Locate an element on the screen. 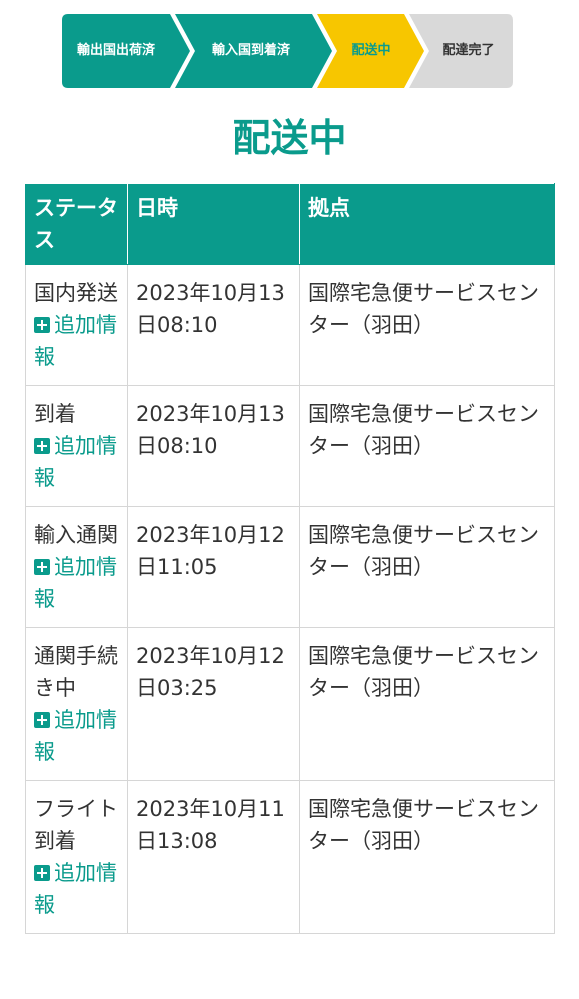 The width and height of the screenshot is (579, 999). status-text: フライト到着 is located at coordinates (76, 825).